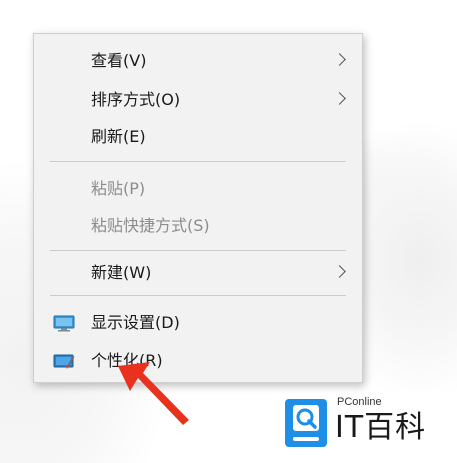 This screenshot has width=457, height=463. Describe the element at coordinates (381, 427) in the screenshot. I see `watermark-name: IT百科` at that location.